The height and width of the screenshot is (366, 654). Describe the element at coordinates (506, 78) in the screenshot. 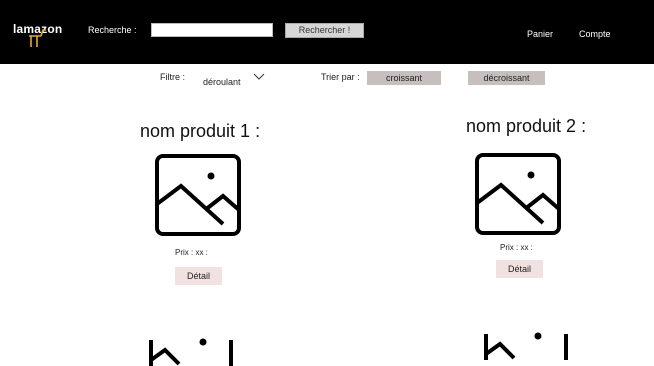

I see `sort-descending-button: décroissant` at that location.